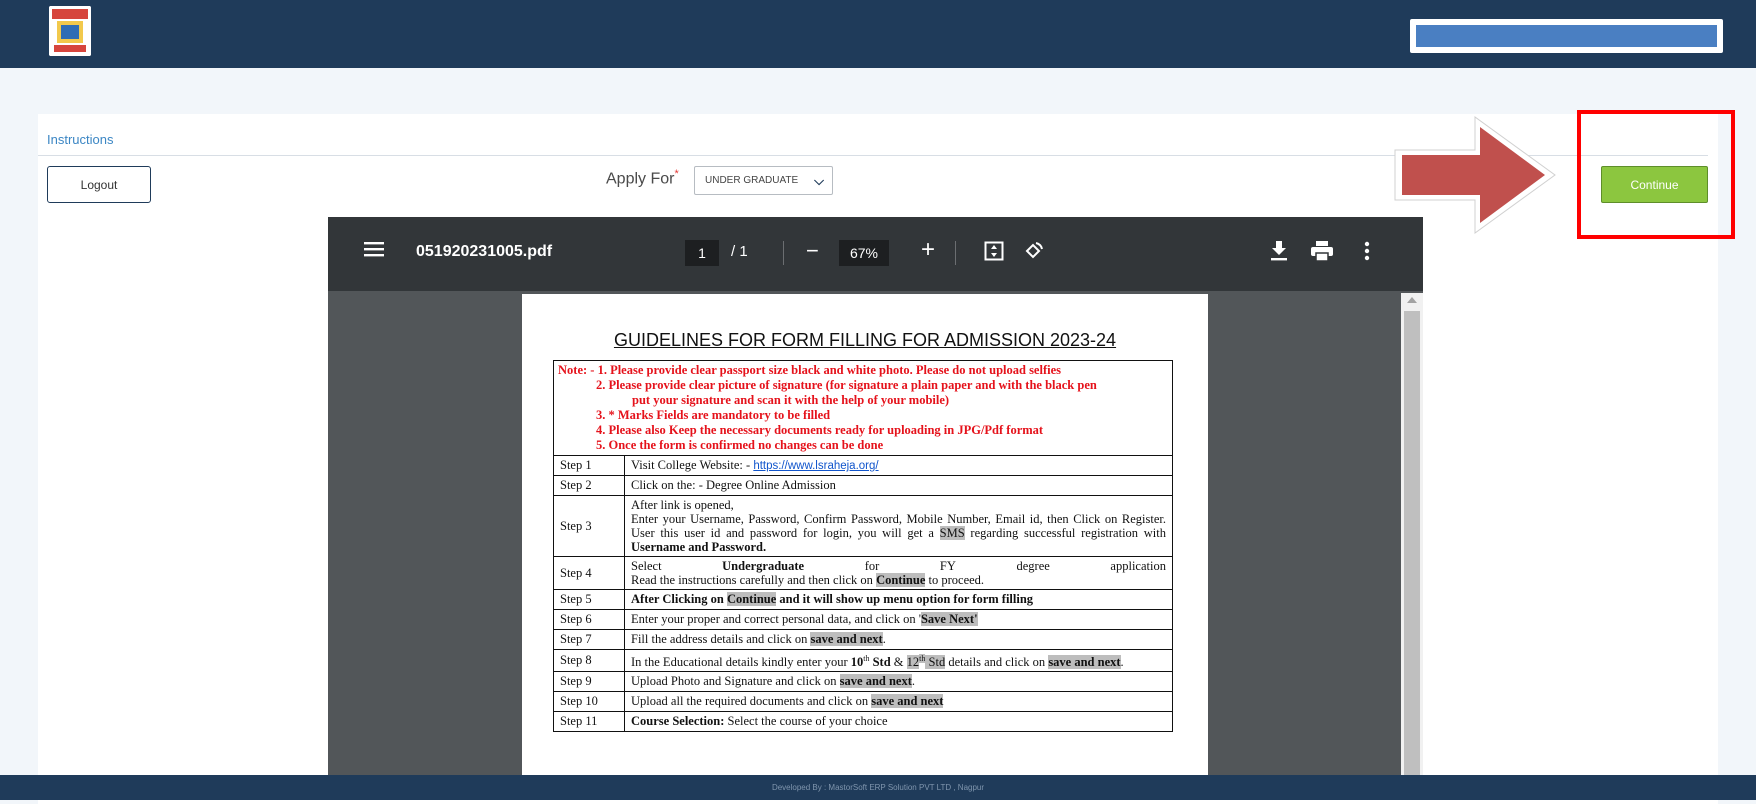 The width and height of the screenshot is (1756, 804). I want to click on bold-text: Username and Password., so click(699, 547).